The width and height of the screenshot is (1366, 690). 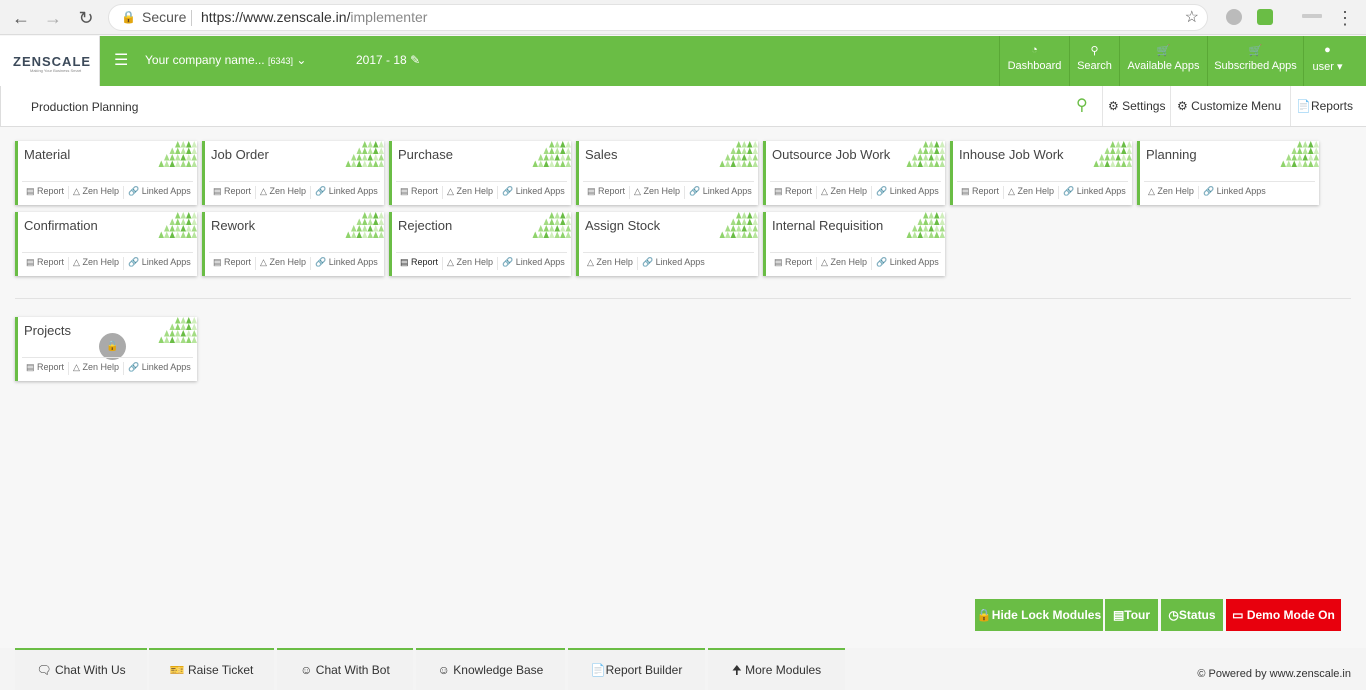 I want to click on gear-icon: ⚙, so click(x=1113, y=106).